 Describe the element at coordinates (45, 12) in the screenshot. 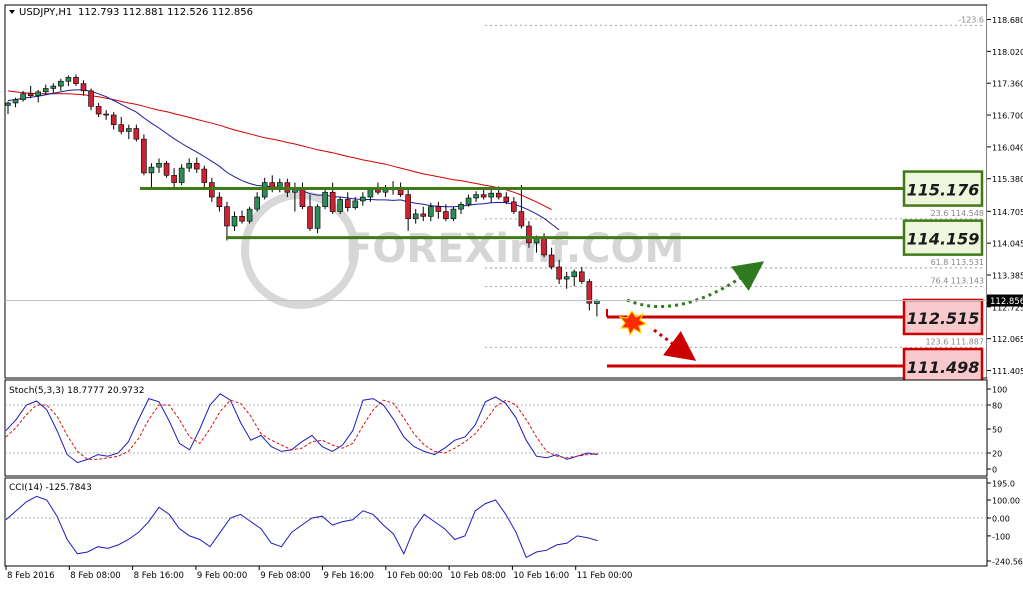

I see `symbol-timeframe: USDJPY,H1` at that location.